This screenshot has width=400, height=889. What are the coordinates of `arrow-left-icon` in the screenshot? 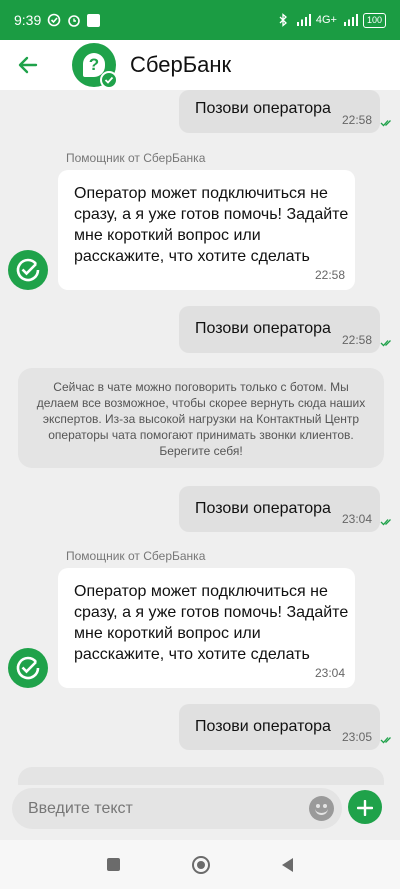 It's located at (28, 65).